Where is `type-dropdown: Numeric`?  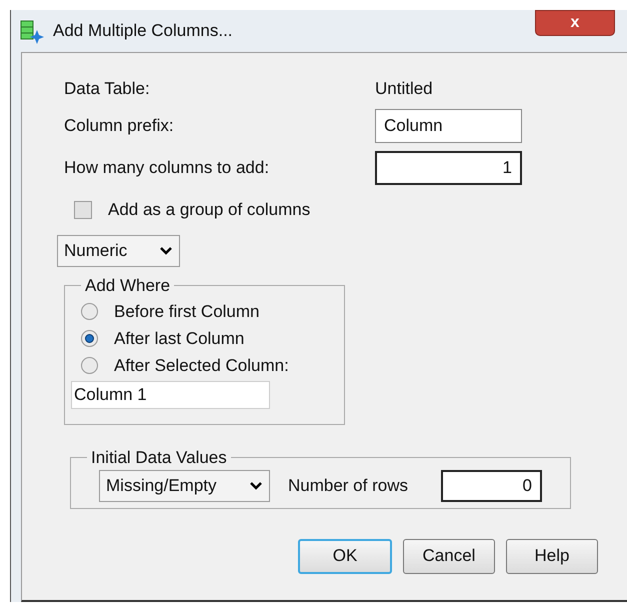
type-dropdown: Numeric is located at coordinates (118, 250).